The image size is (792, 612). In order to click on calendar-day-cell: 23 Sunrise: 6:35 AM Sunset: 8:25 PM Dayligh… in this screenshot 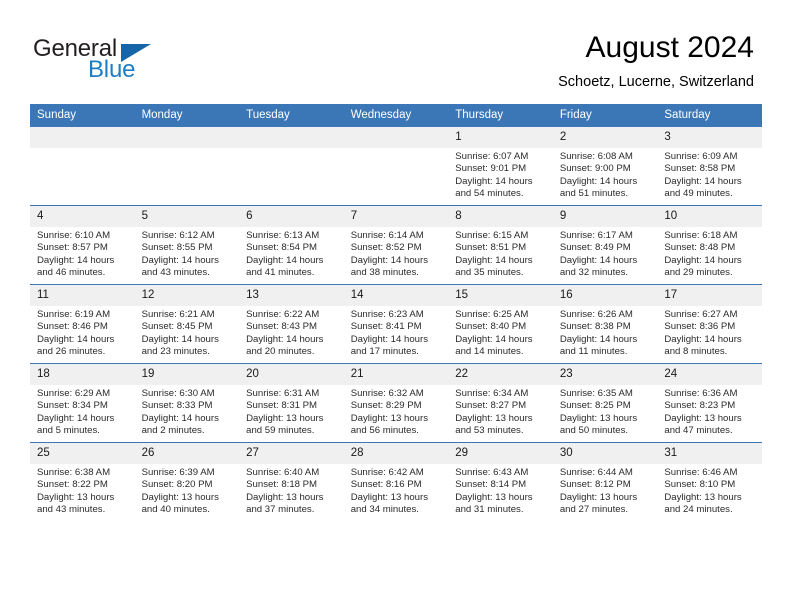, I will do `click(605, 403)`.